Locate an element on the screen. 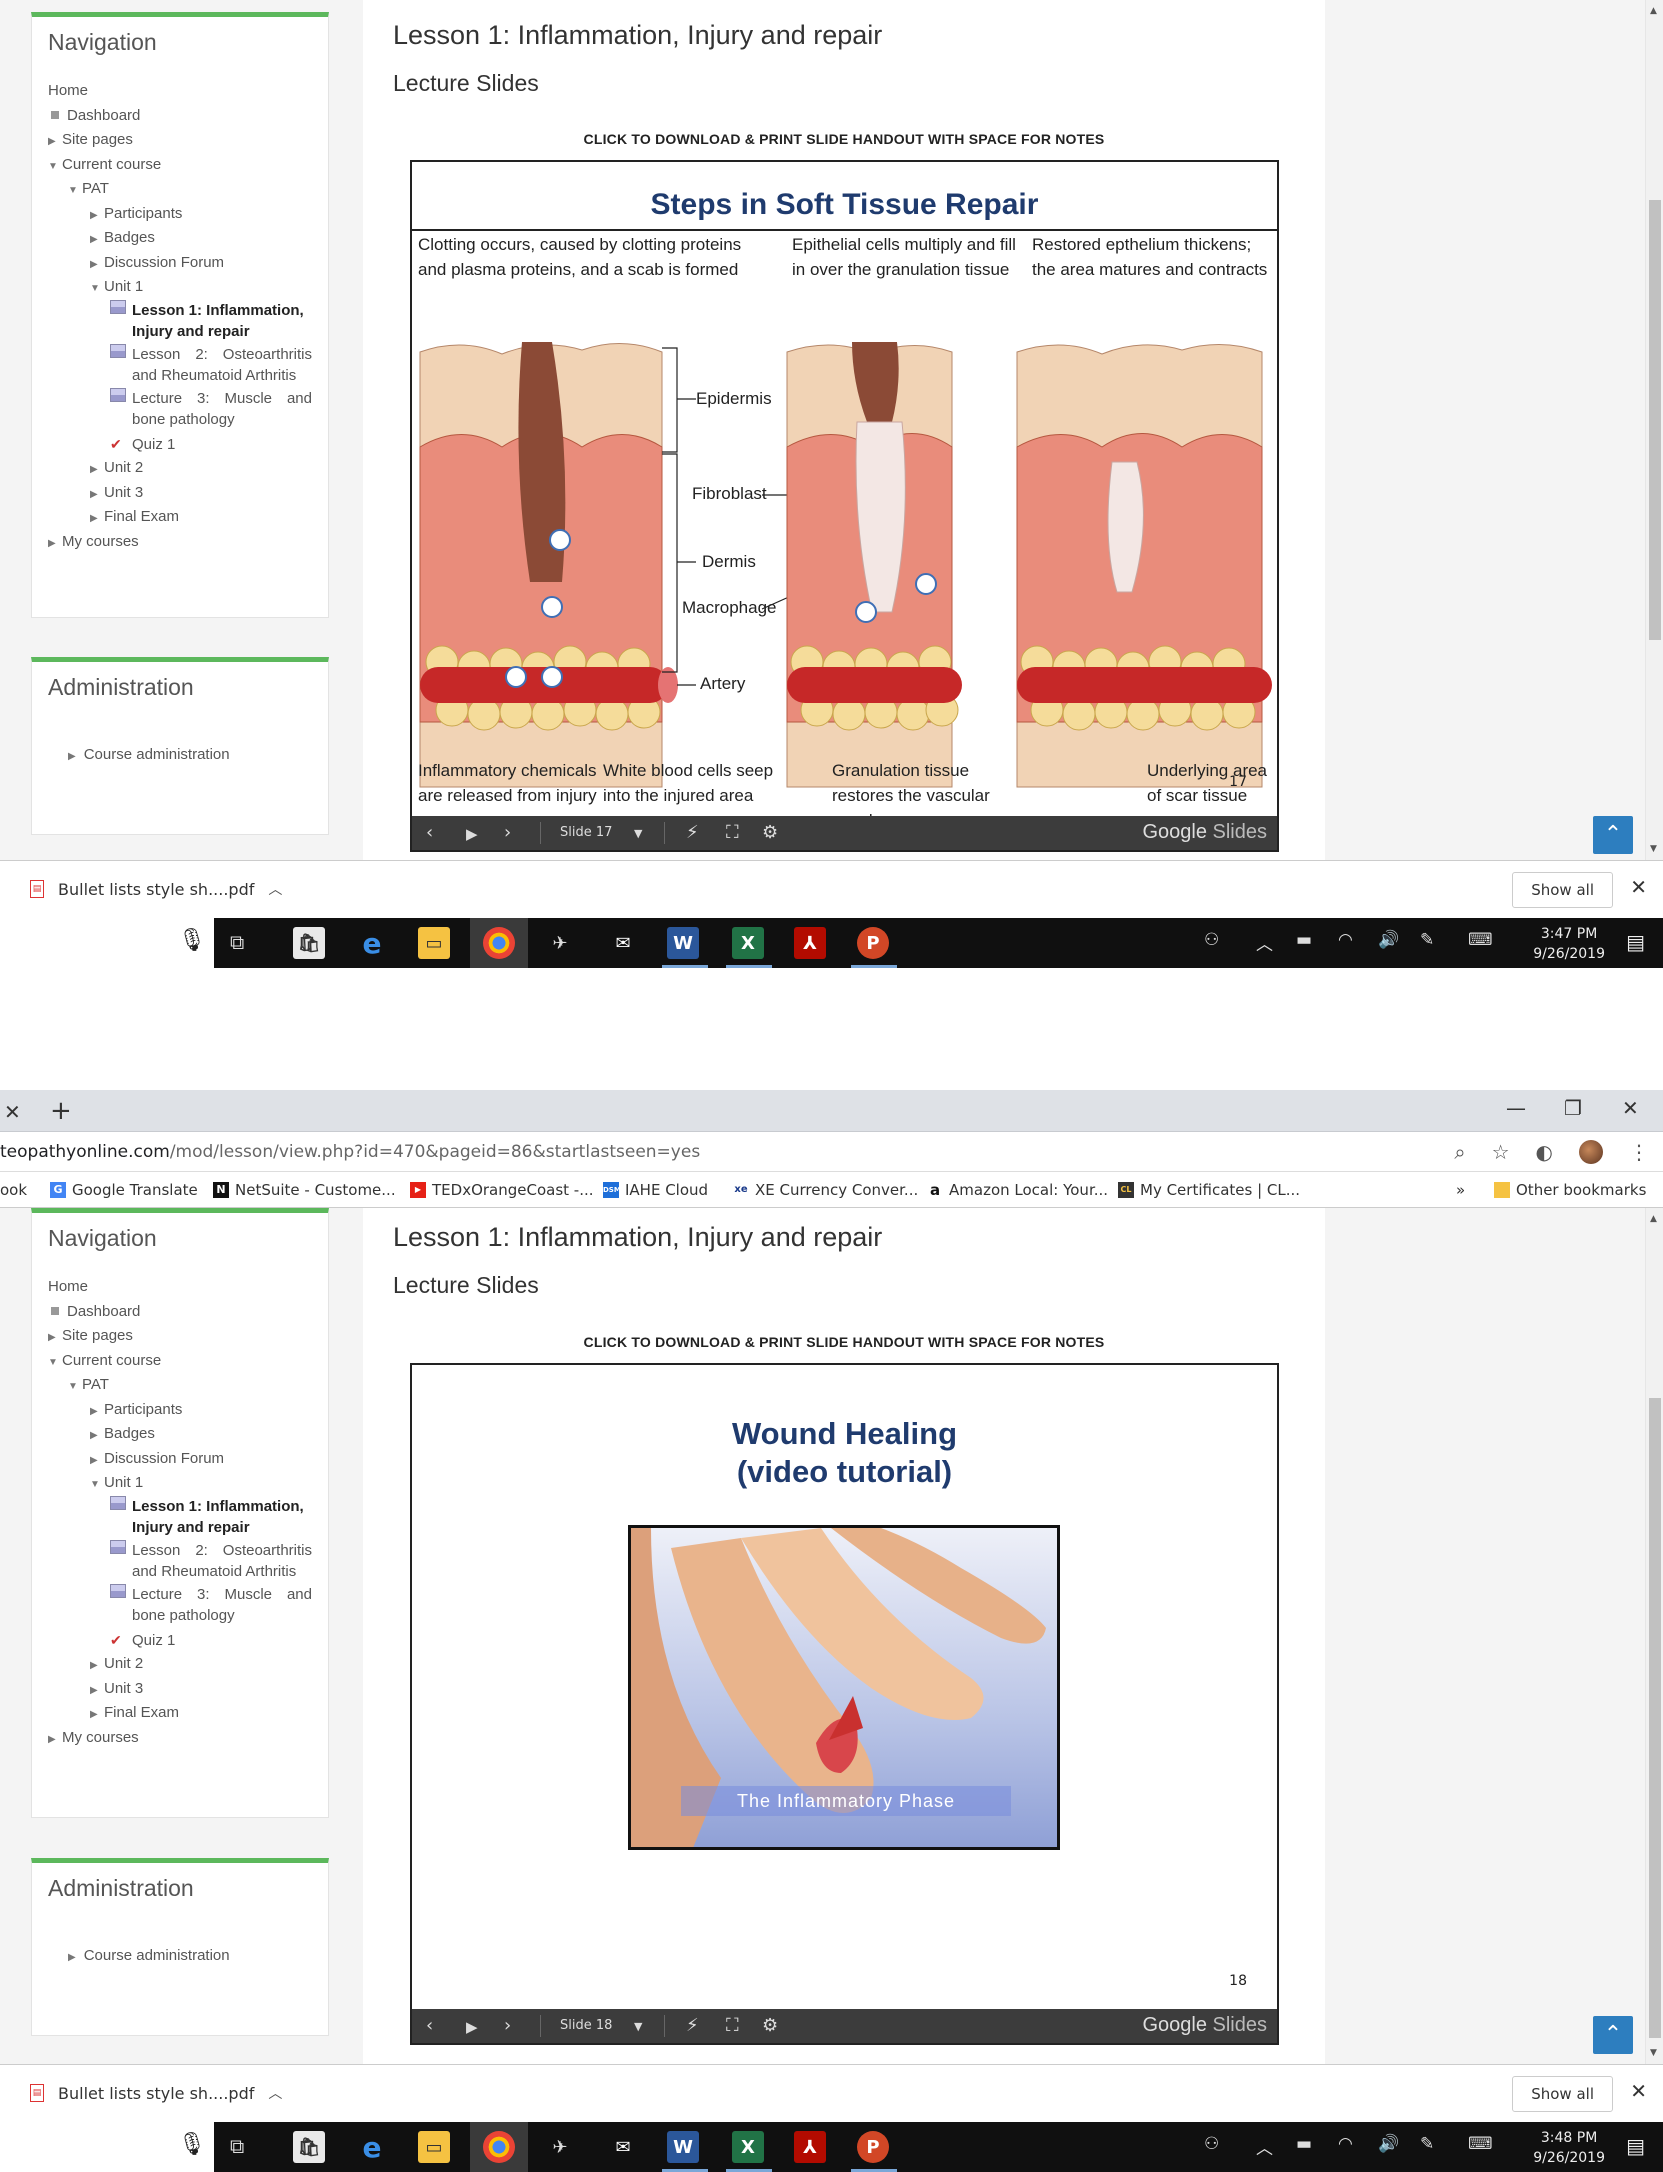 The height and width of the screenshot is (2172, 1663). nav-final-exam: ▶ Final Exam is located at coordinates (188, 1713).